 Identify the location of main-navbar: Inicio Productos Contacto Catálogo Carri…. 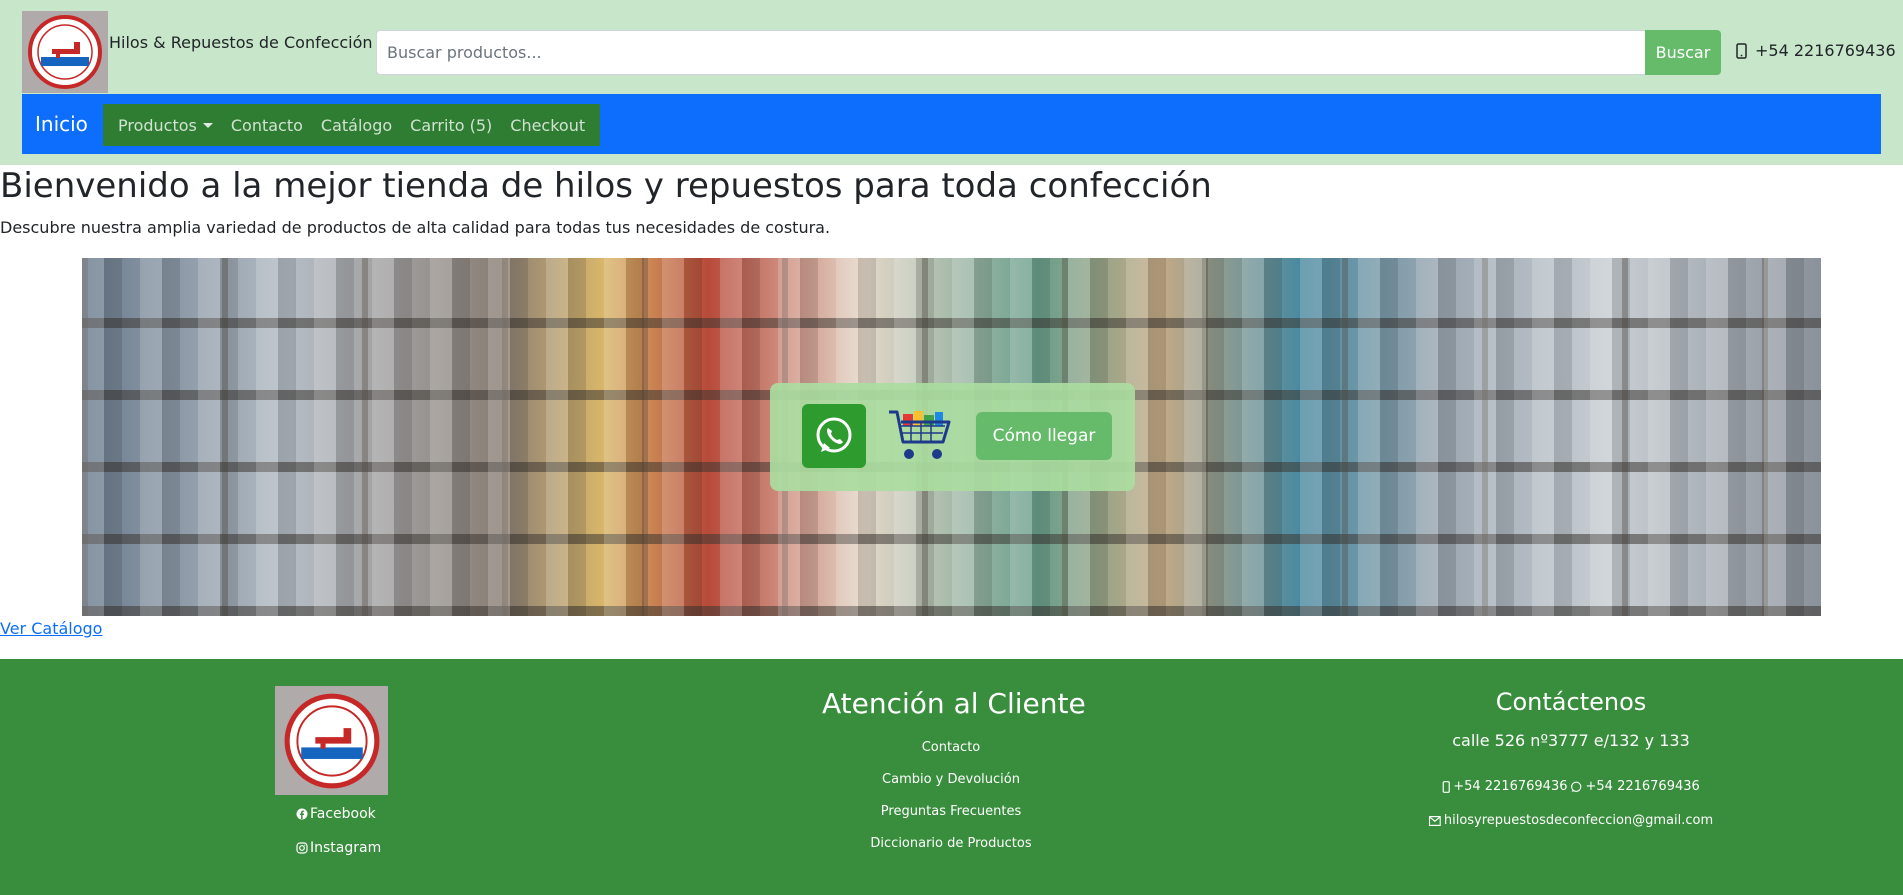
(951, 124).